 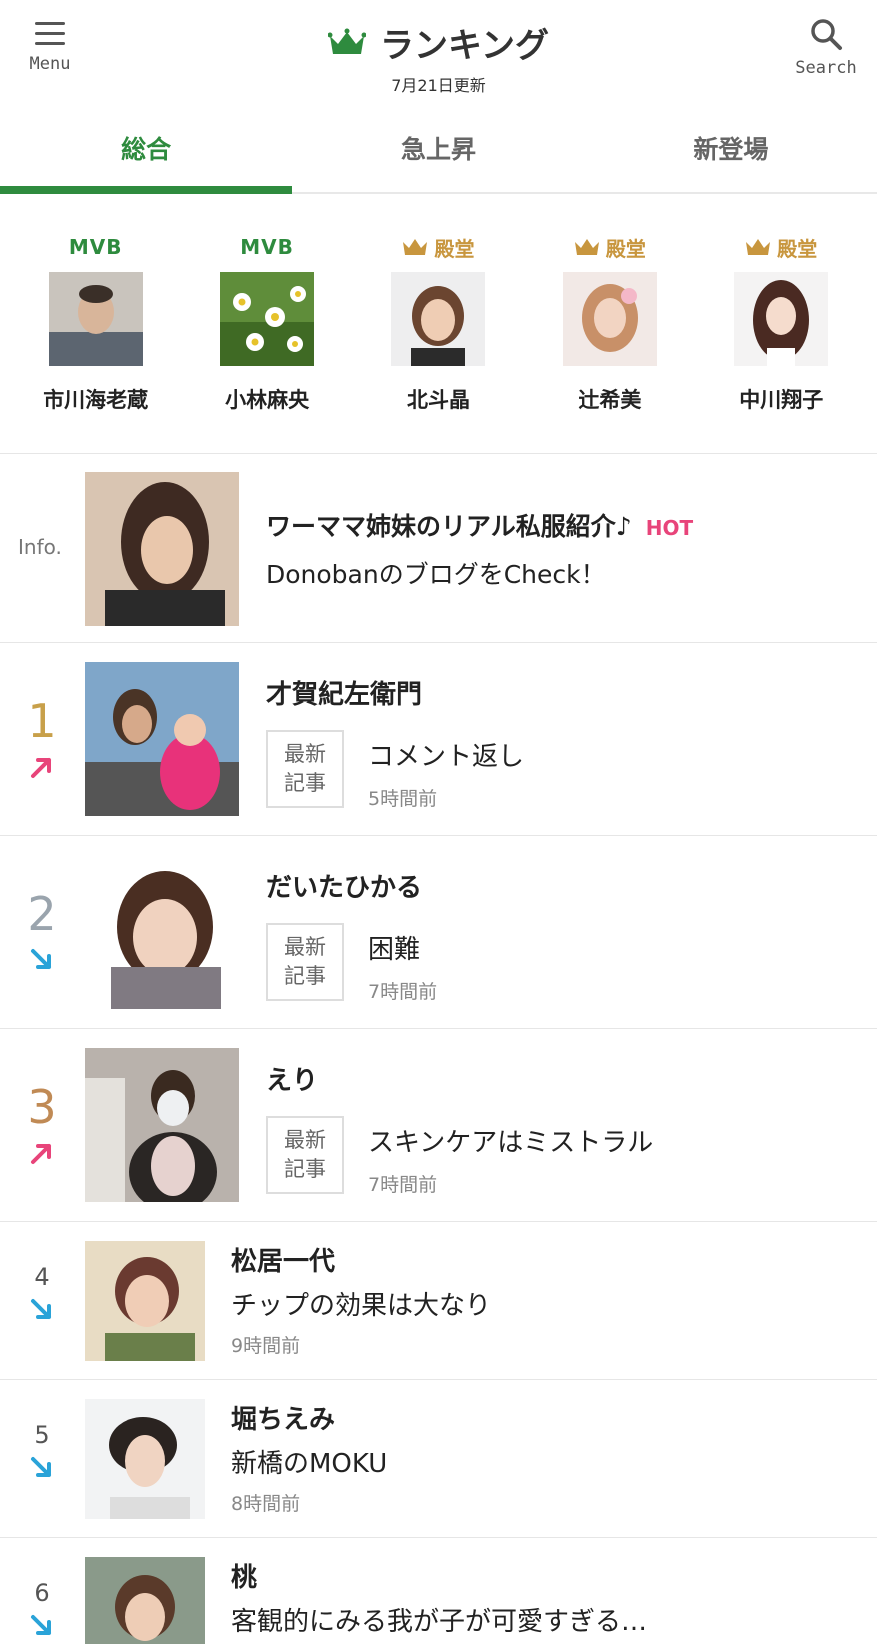 What do you see at coordinates (96, 400) in the screenshot?
I see `featured-name: 市川海老蔵` at bounding box center [96, 400].